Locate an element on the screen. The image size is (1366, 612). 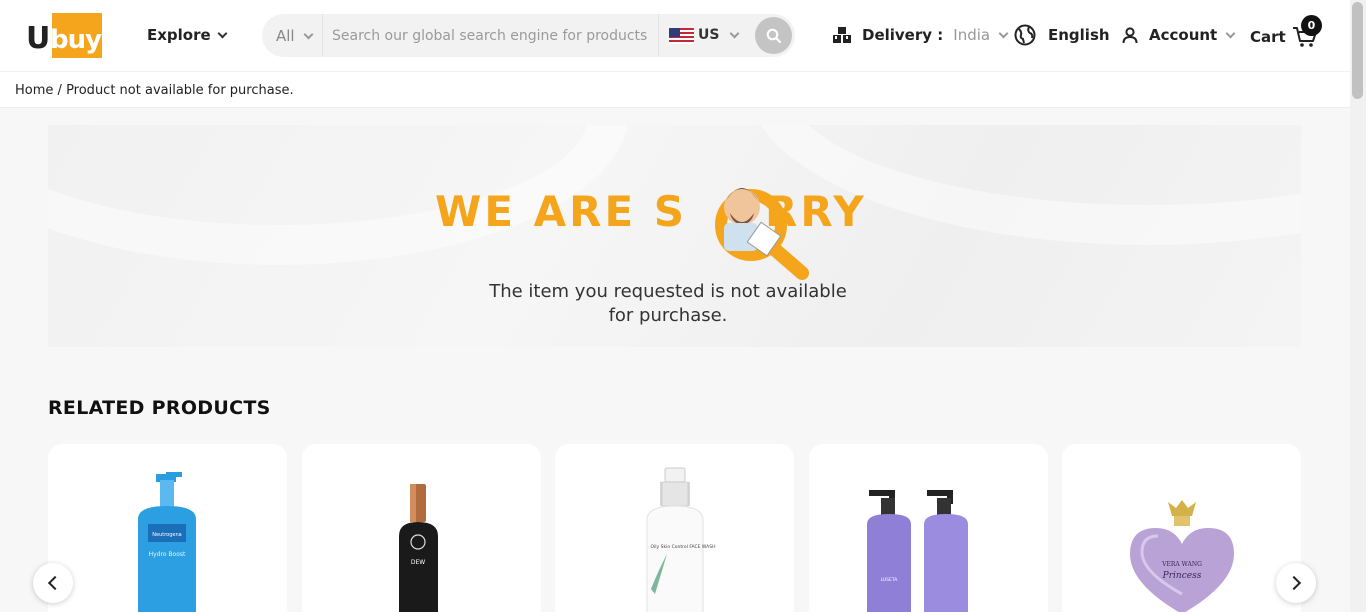
search-category-select: All is located at coordinates (295, 36).